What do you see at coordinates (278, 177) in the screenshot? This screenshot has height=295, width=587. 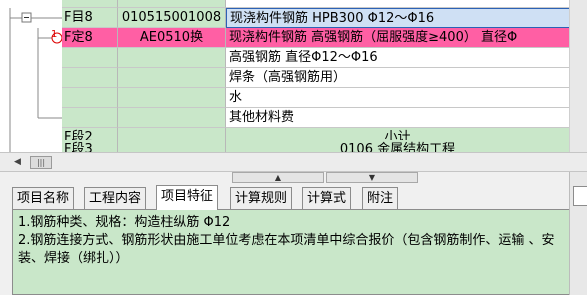 I see `collapse-up-icon: ▲` at bounding box center [278, 177].